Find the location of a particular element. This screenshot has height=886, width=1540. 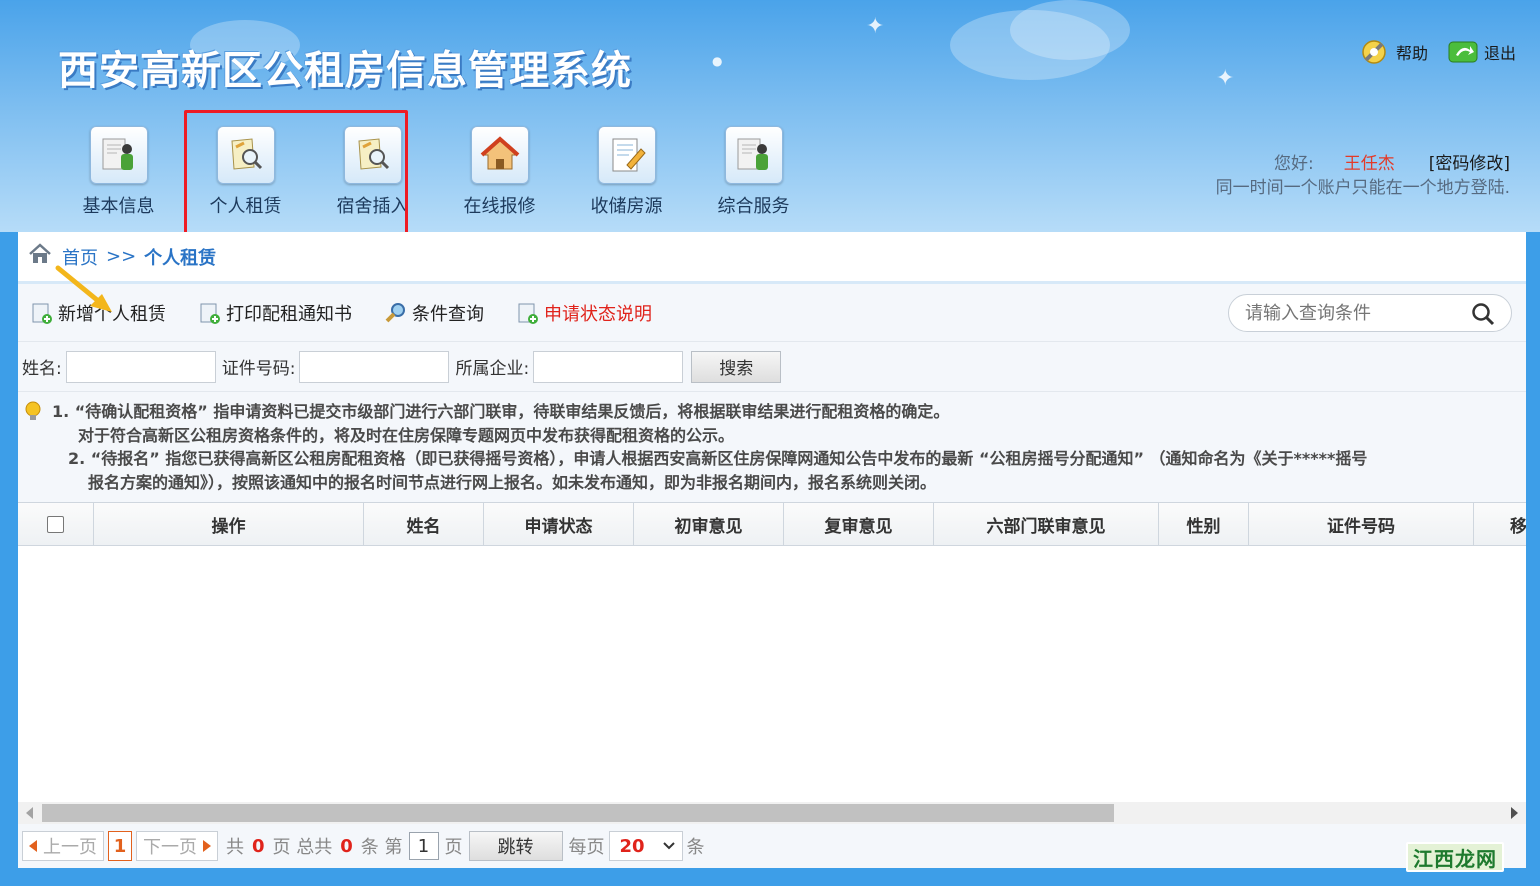

column-header: 性别 is located at coordinates (1204, 524).